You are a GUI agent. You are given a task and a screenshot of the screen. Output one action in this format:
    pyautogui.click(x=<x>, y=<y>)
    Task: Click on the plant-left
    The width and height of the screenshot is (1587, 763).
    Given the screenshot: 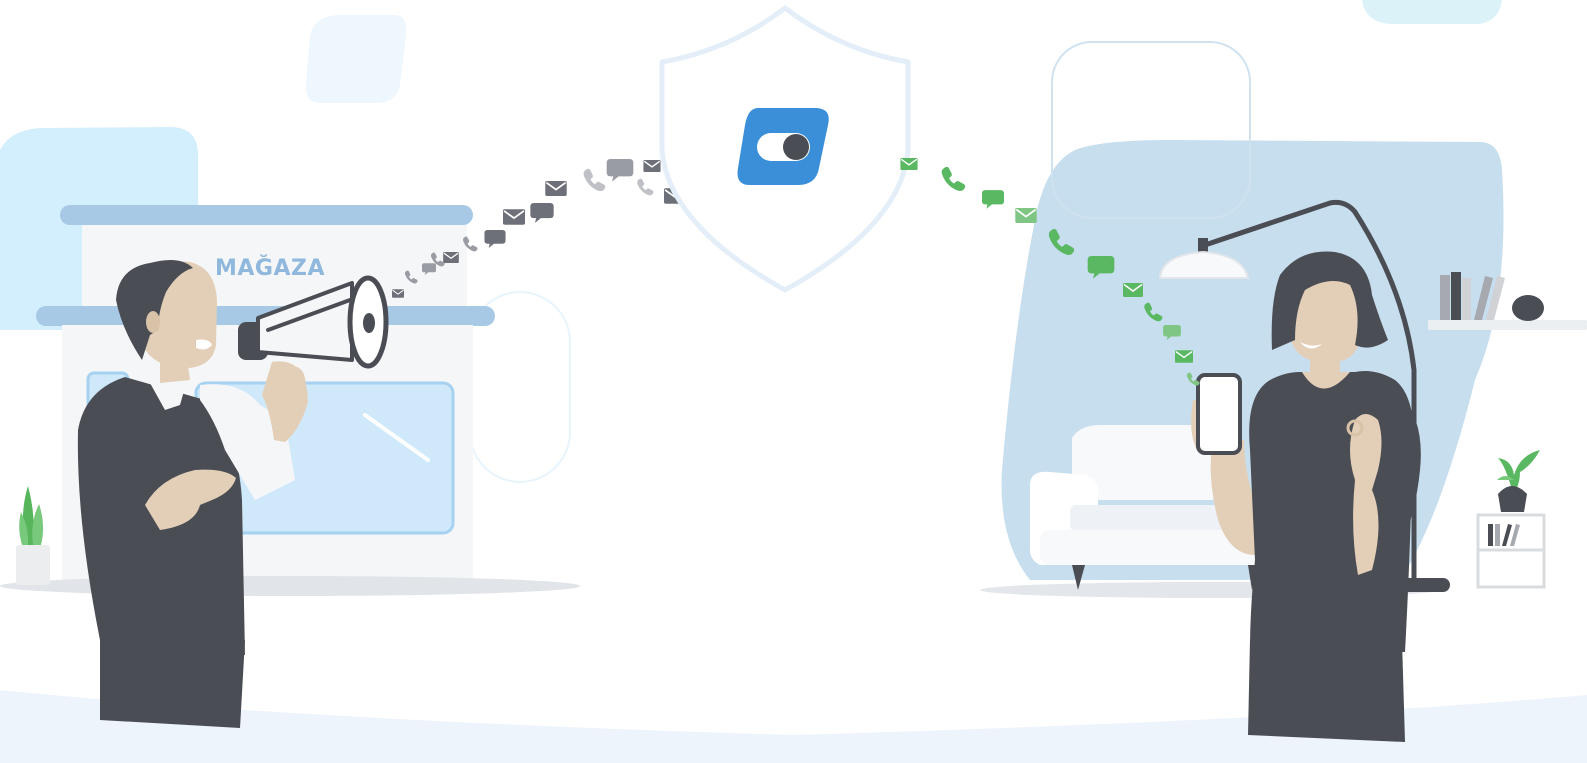 What is the action you would take?
    pyautogui.click(x=33, y=535)
    